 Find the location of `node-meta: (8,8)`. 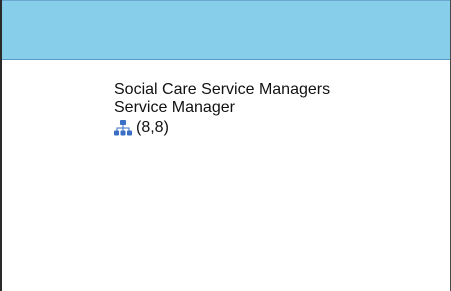

node-meta: (8,8) is located at coordinates (264, 128).